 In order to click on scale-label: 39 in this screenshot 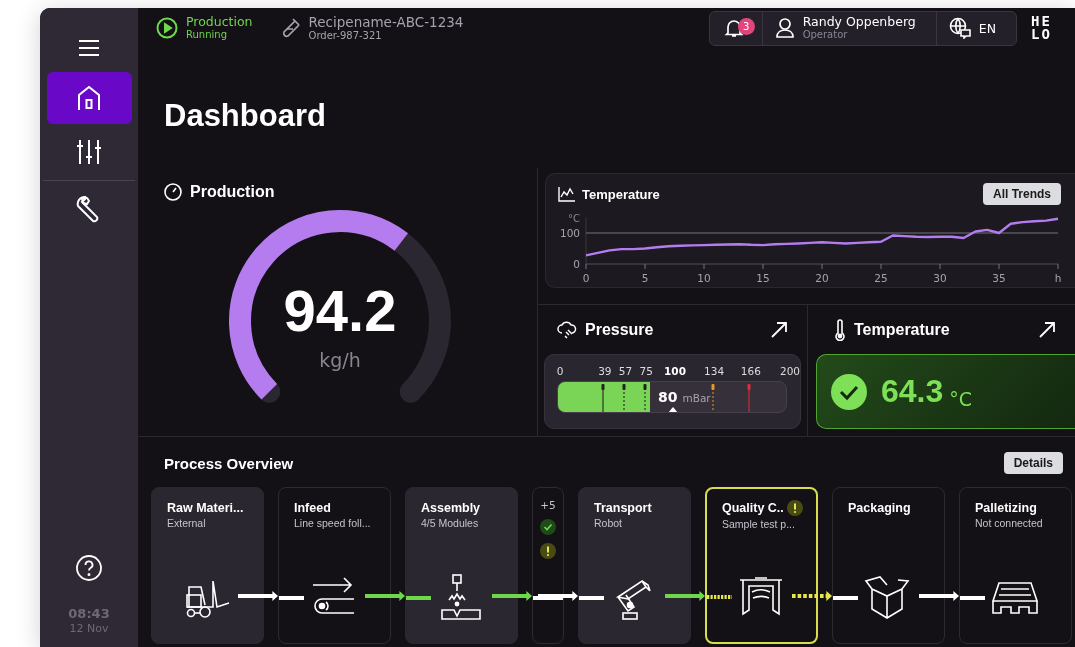, I will do `click(605, 371)`.